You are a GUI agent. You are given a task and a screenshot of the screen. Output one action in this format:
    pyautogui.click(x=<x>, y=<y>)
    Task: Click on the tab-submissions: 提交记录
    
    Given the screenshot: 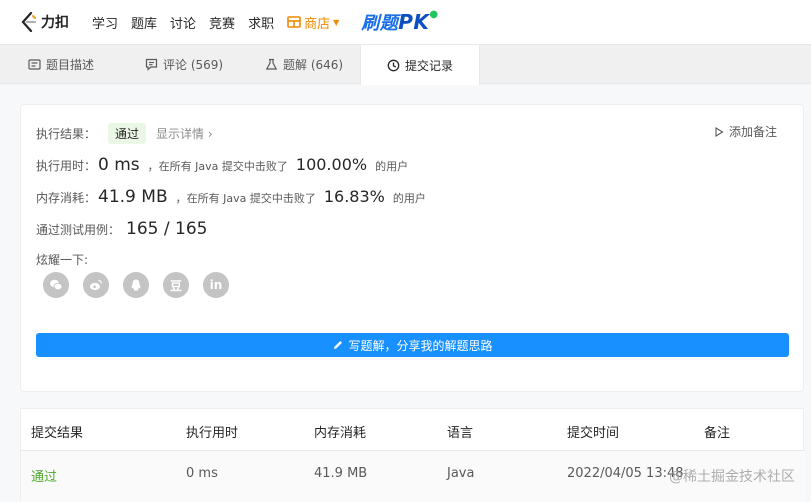 What is the action you would take?
    pyautogui.click(x=420, y=65)
    